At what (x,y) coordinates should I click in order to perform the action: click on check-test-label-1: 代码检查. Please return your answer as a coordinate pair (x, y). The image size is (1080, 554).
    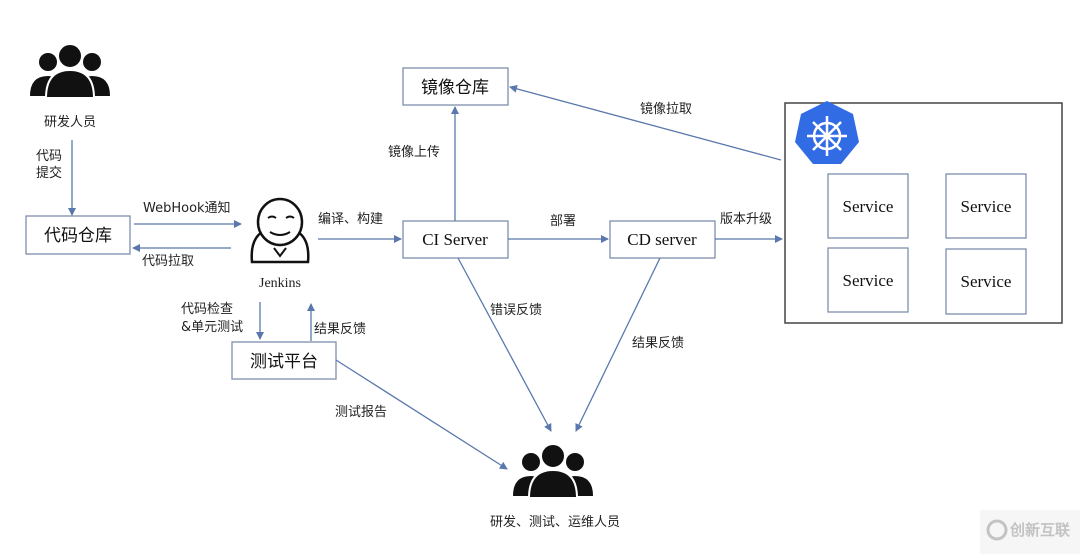
    Looking at the image, I should click on (207, 309).